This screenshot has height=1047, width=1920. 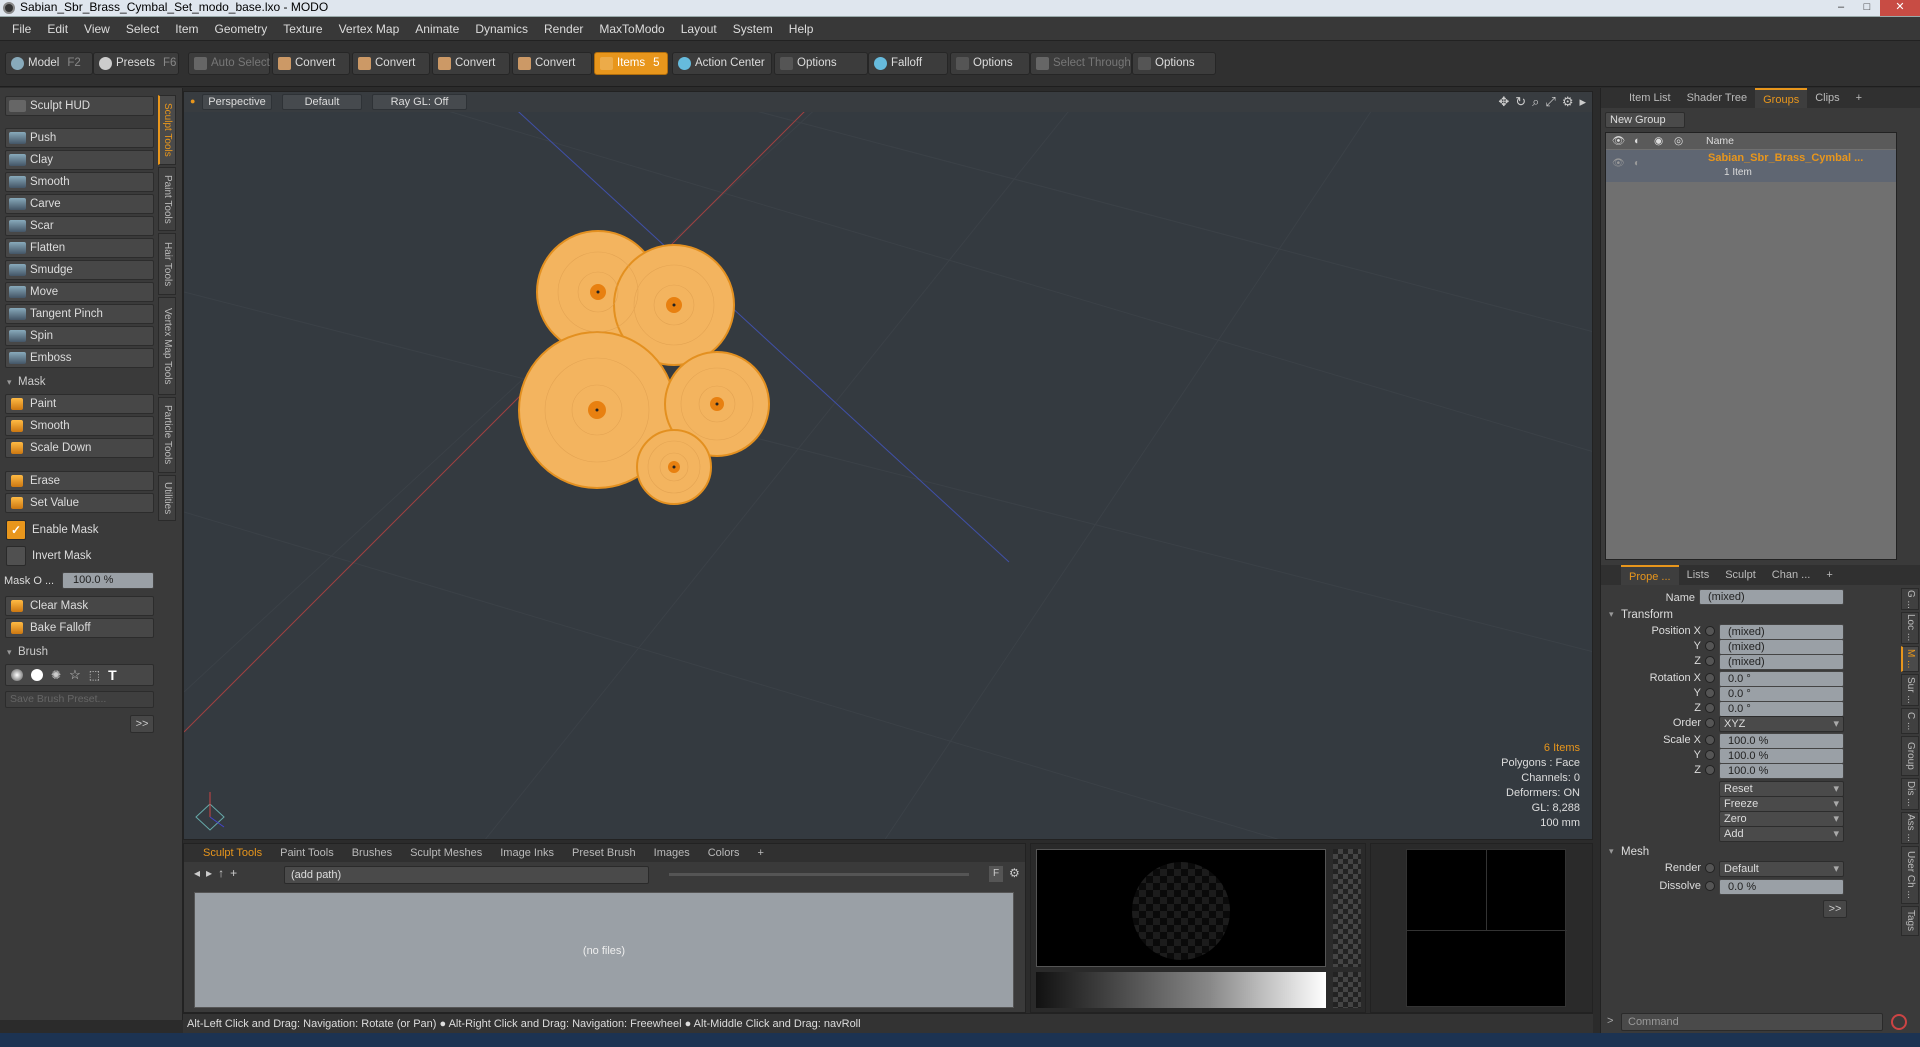 I want to click on menu-animate: Animate, so click(x=437, y=29).